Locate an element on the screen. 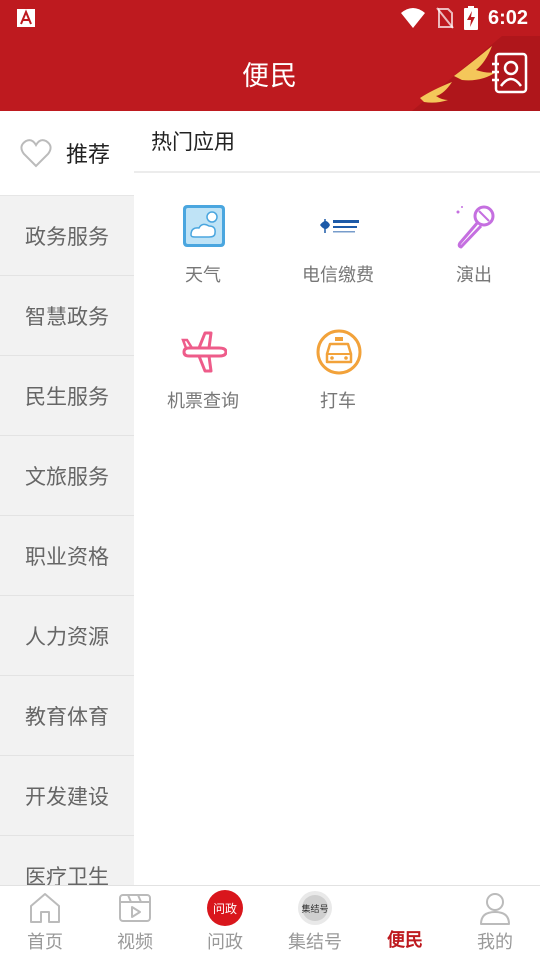  china-telecom-logo is located at coordinates (339, 226).